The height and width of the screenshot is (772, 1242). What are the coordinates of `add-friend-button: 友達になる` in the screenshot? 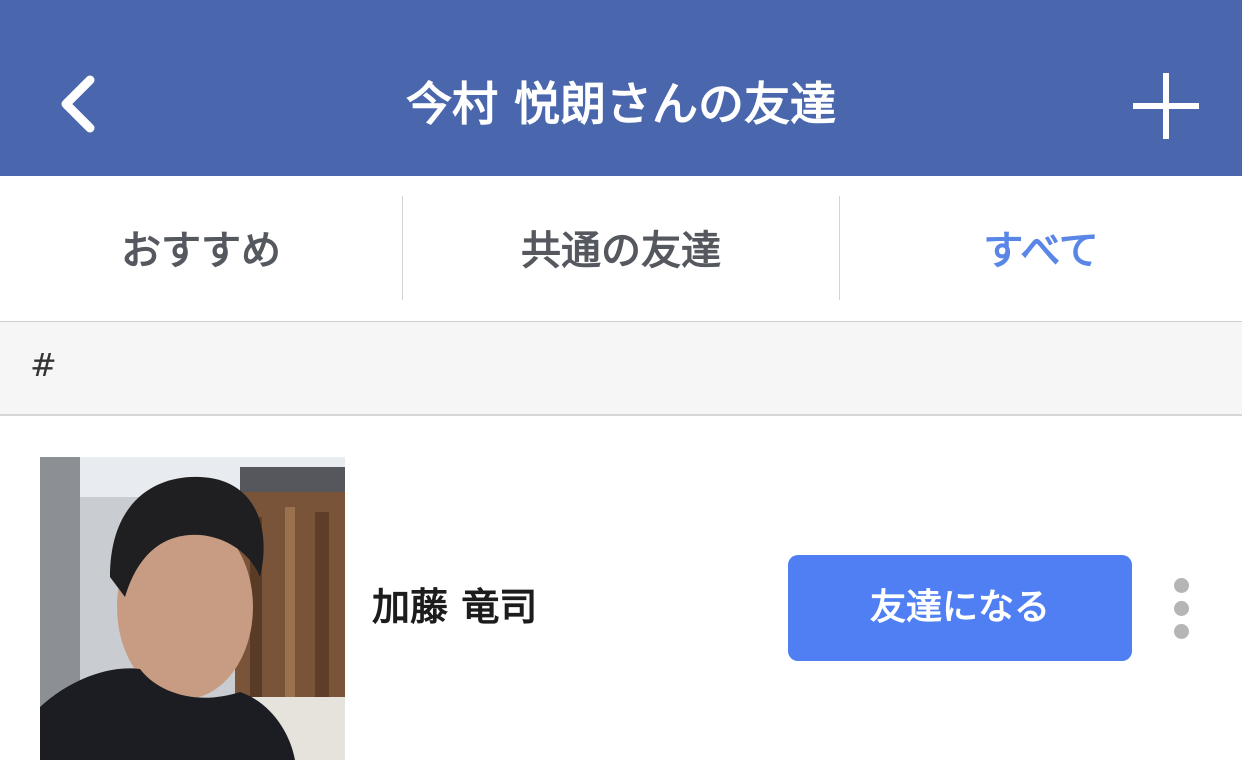 It's located at (960, 608).